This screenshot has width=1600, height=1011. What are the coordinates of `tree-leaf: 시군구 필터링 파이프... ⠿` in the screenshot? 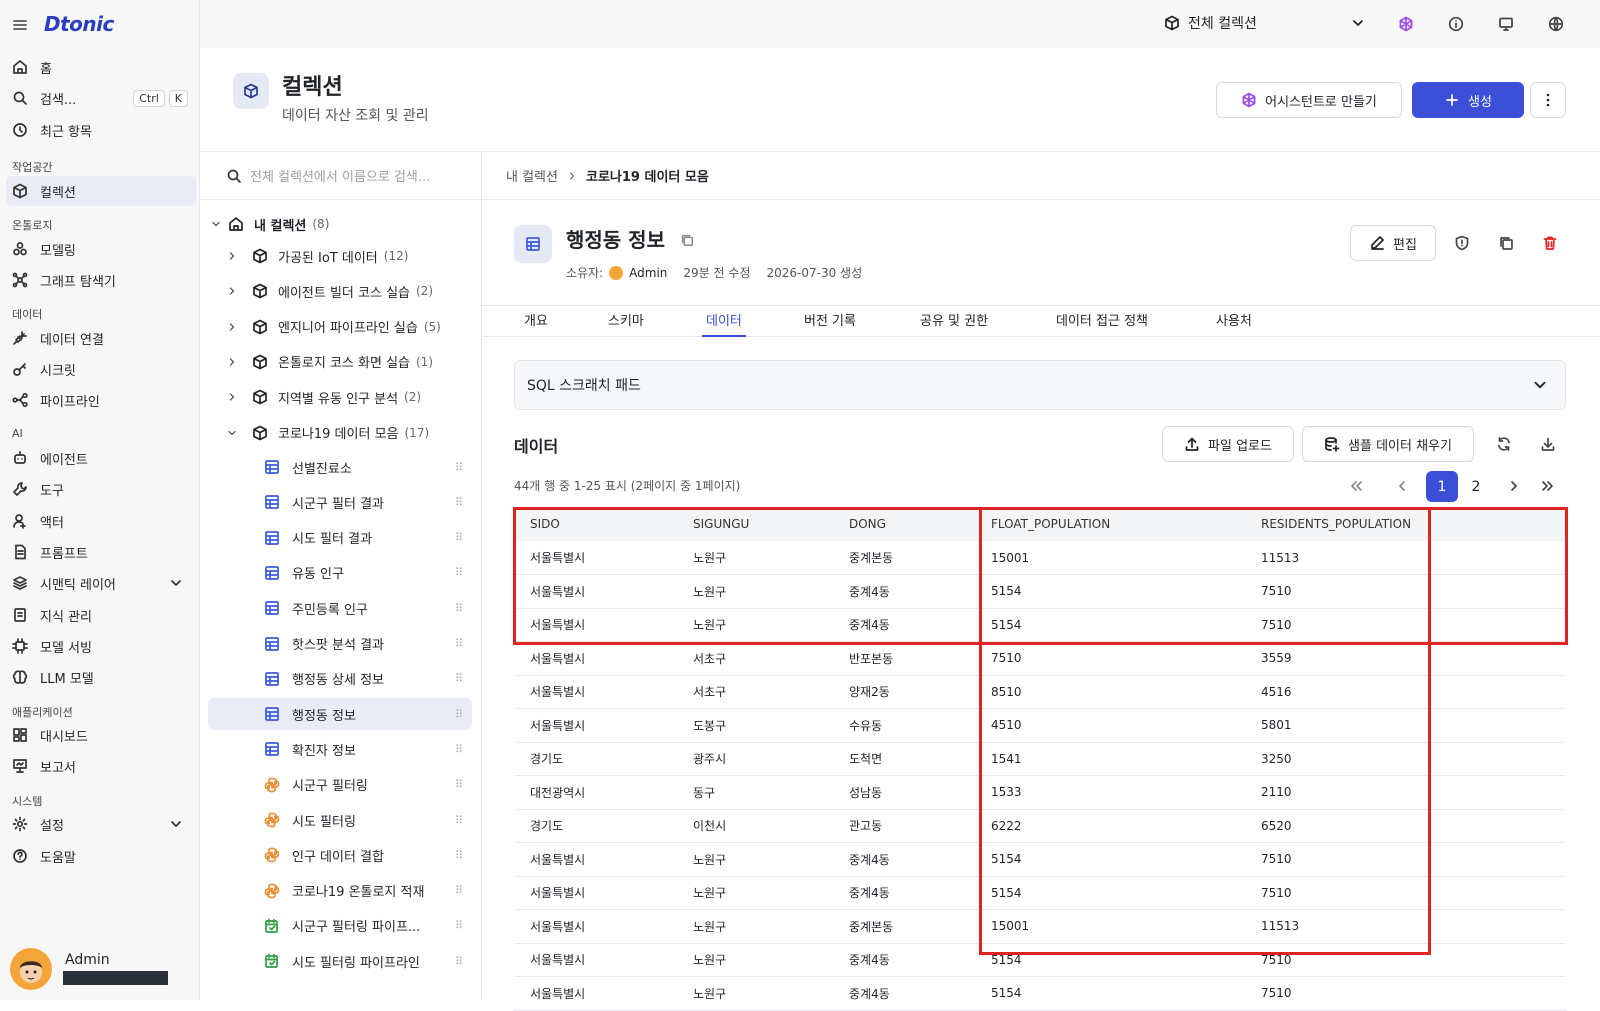 It's located at (340, 926).